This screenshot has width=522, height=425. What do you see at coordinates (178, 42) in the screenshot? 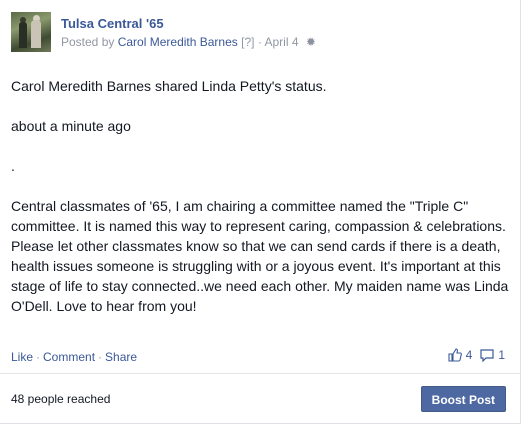
I see `author-link: Carol Meredith Barnes` at bounding box center [178, 42].